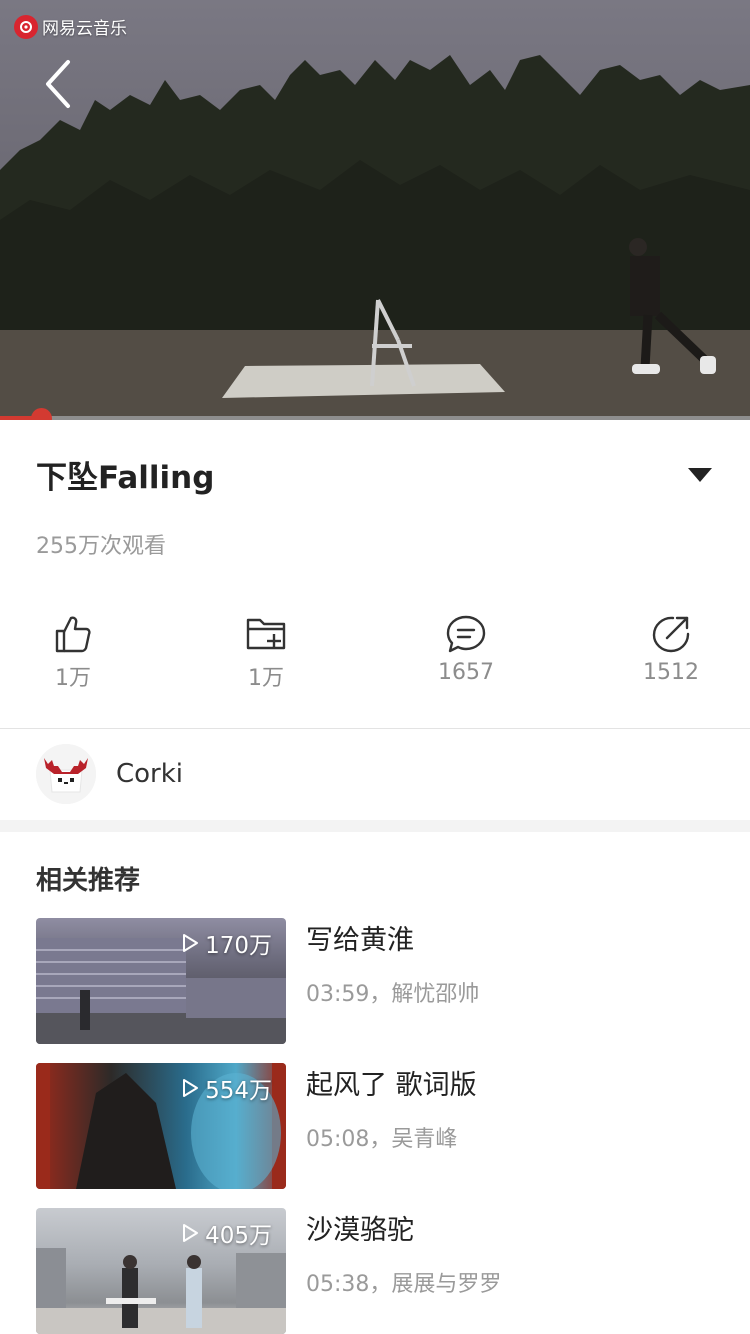  What do you see at coordinates (238, 1091) in the screenshot?
I see `play-count-text: 554万` at bounding box center [238, 1091].